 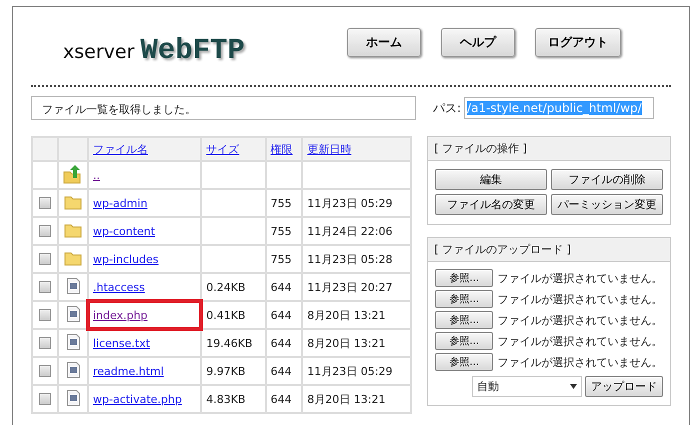 I want to click on path-label: パス:, so click(x=447, y=108).